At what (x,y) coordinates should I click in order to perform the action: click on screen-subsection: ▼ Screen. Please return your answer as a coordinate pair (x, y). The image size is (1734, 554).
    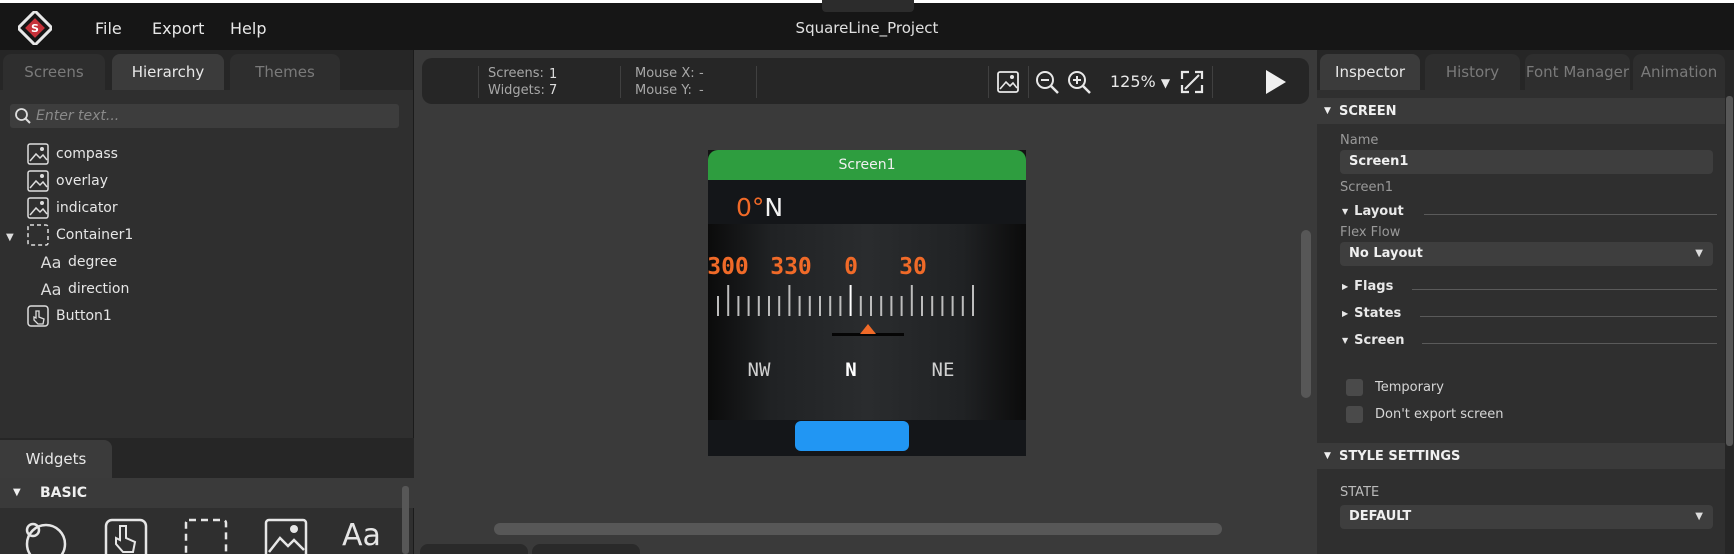
    Looking at the image, I should click on (1529, 343).